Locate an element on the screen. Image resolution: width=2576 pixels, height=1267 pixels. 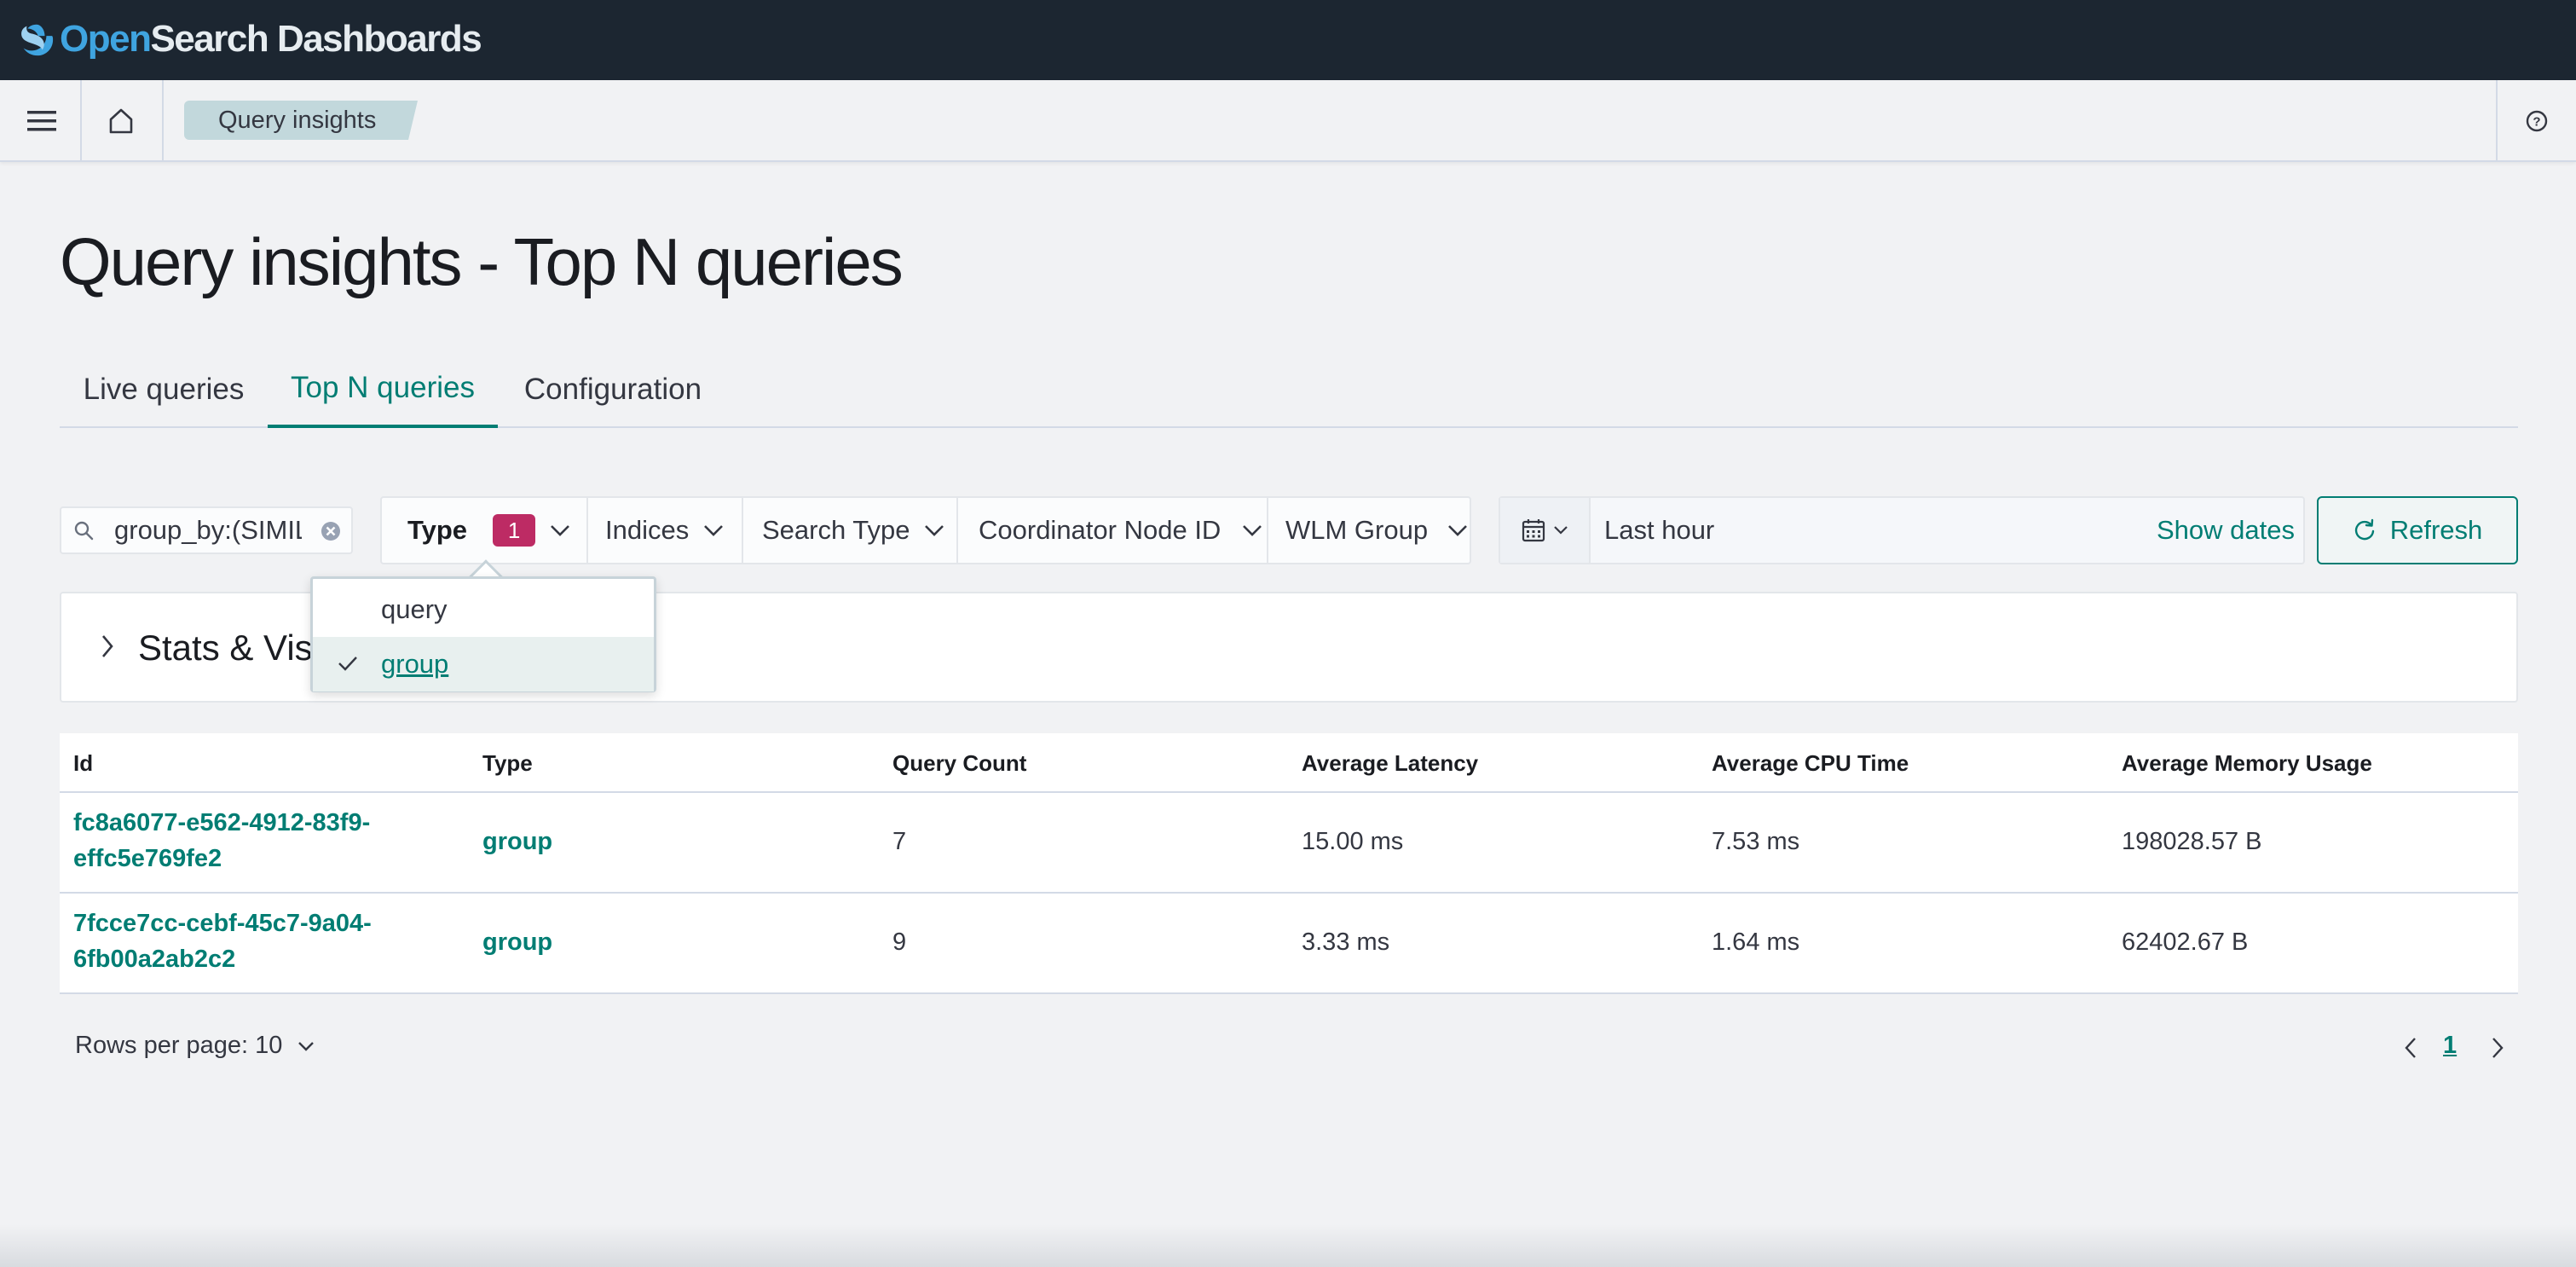
opensearch-logo: OpenSearch Dashboards is located at coordinates (248, 39).